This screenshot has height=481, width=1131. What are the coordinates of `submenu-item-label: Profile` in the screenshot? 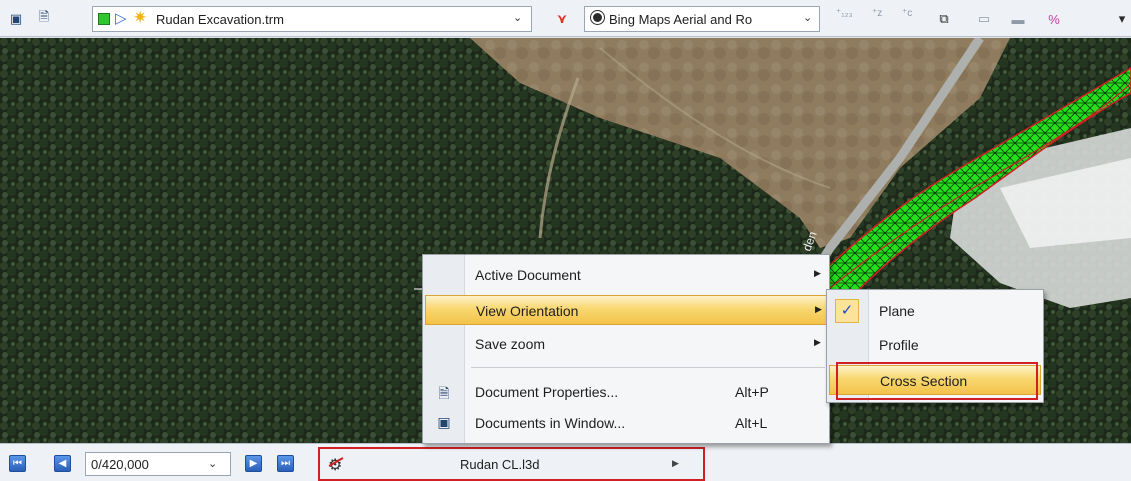 It's located at (899, 345).